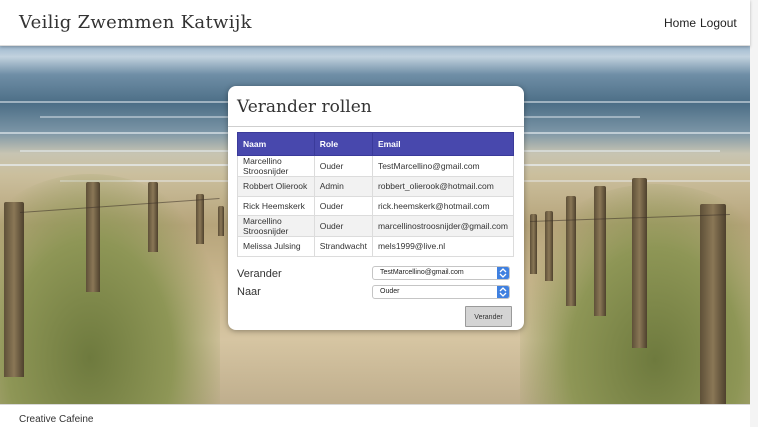 Image resolution: width=758 pixels, height=428 pixels. What do you see at coordinates (343, 246) in the screenshot?
I see `cell-role: Strandwacht` at bounding box center [343, 246].